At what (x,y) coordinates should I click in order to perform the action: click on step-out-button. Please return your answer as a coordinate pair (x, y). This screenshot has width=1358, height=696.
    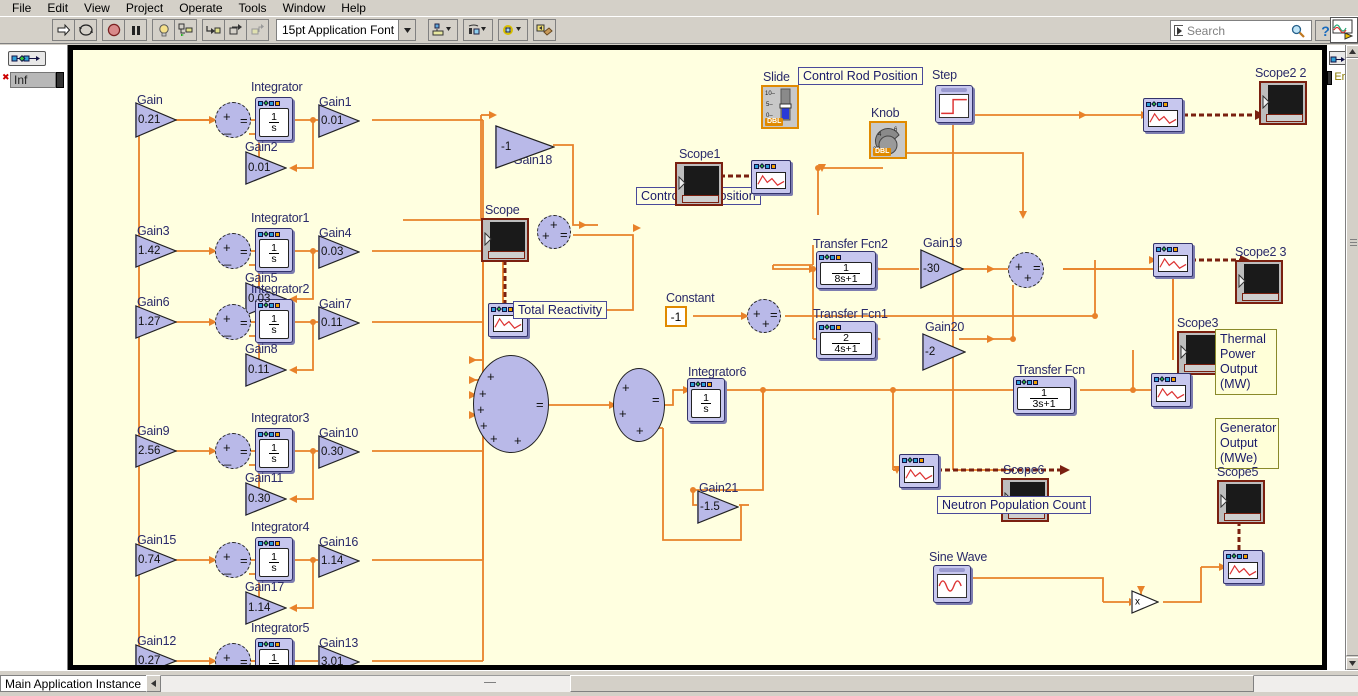
    Looking at the image, I should click on (257, 30).